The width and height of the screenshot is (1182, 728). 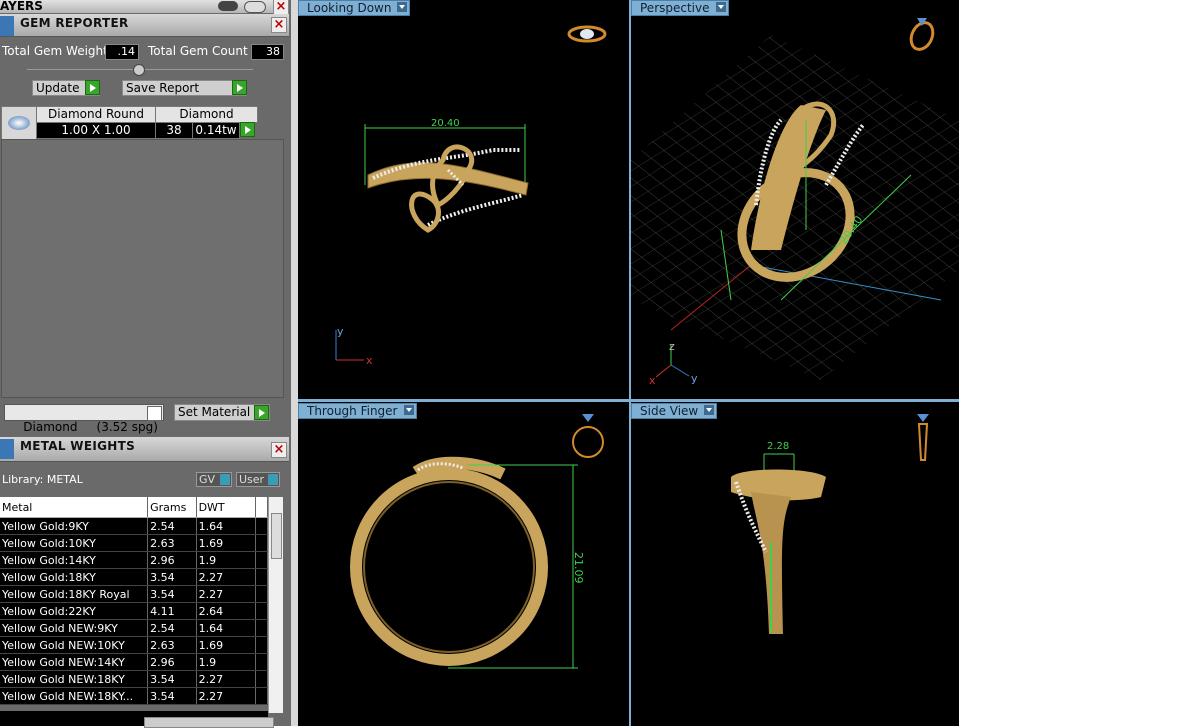 What do you see at coordinates (58, 88) in the screenshot?
I see `update-label: Update` at bounding box center [58, 88].